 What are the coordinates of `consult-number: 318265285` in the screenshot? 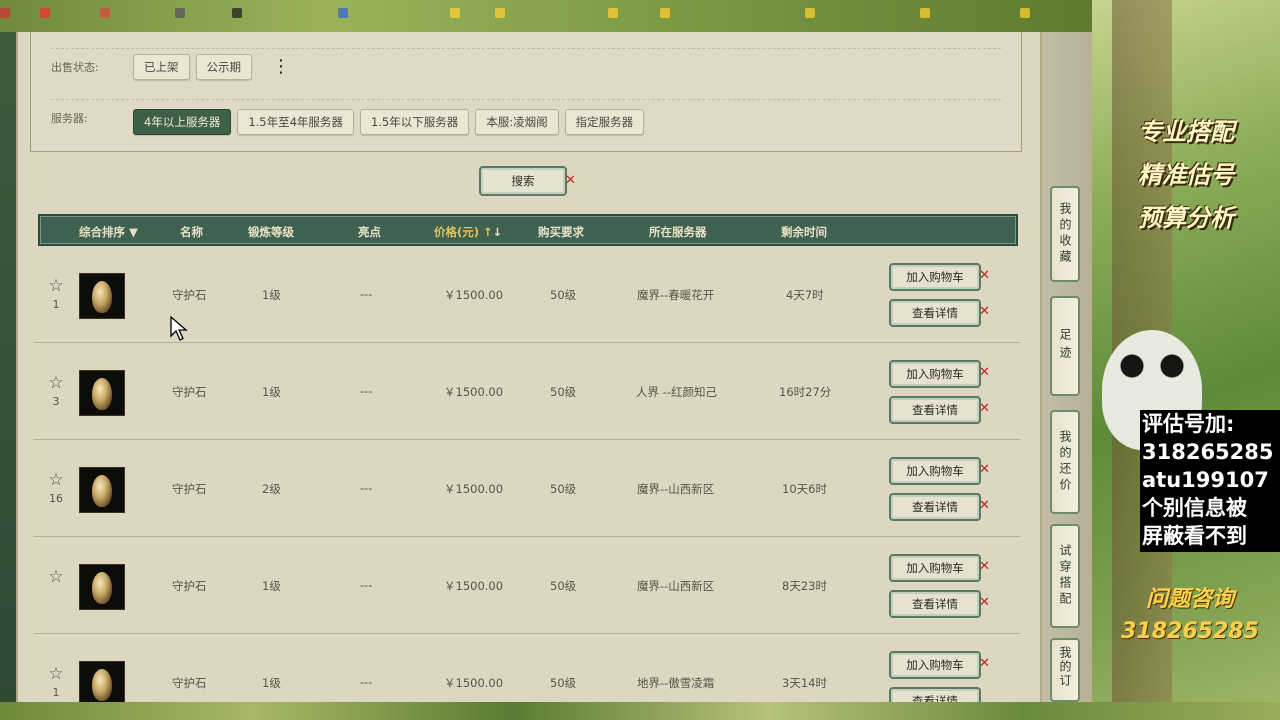 It's located at (1190, 631).